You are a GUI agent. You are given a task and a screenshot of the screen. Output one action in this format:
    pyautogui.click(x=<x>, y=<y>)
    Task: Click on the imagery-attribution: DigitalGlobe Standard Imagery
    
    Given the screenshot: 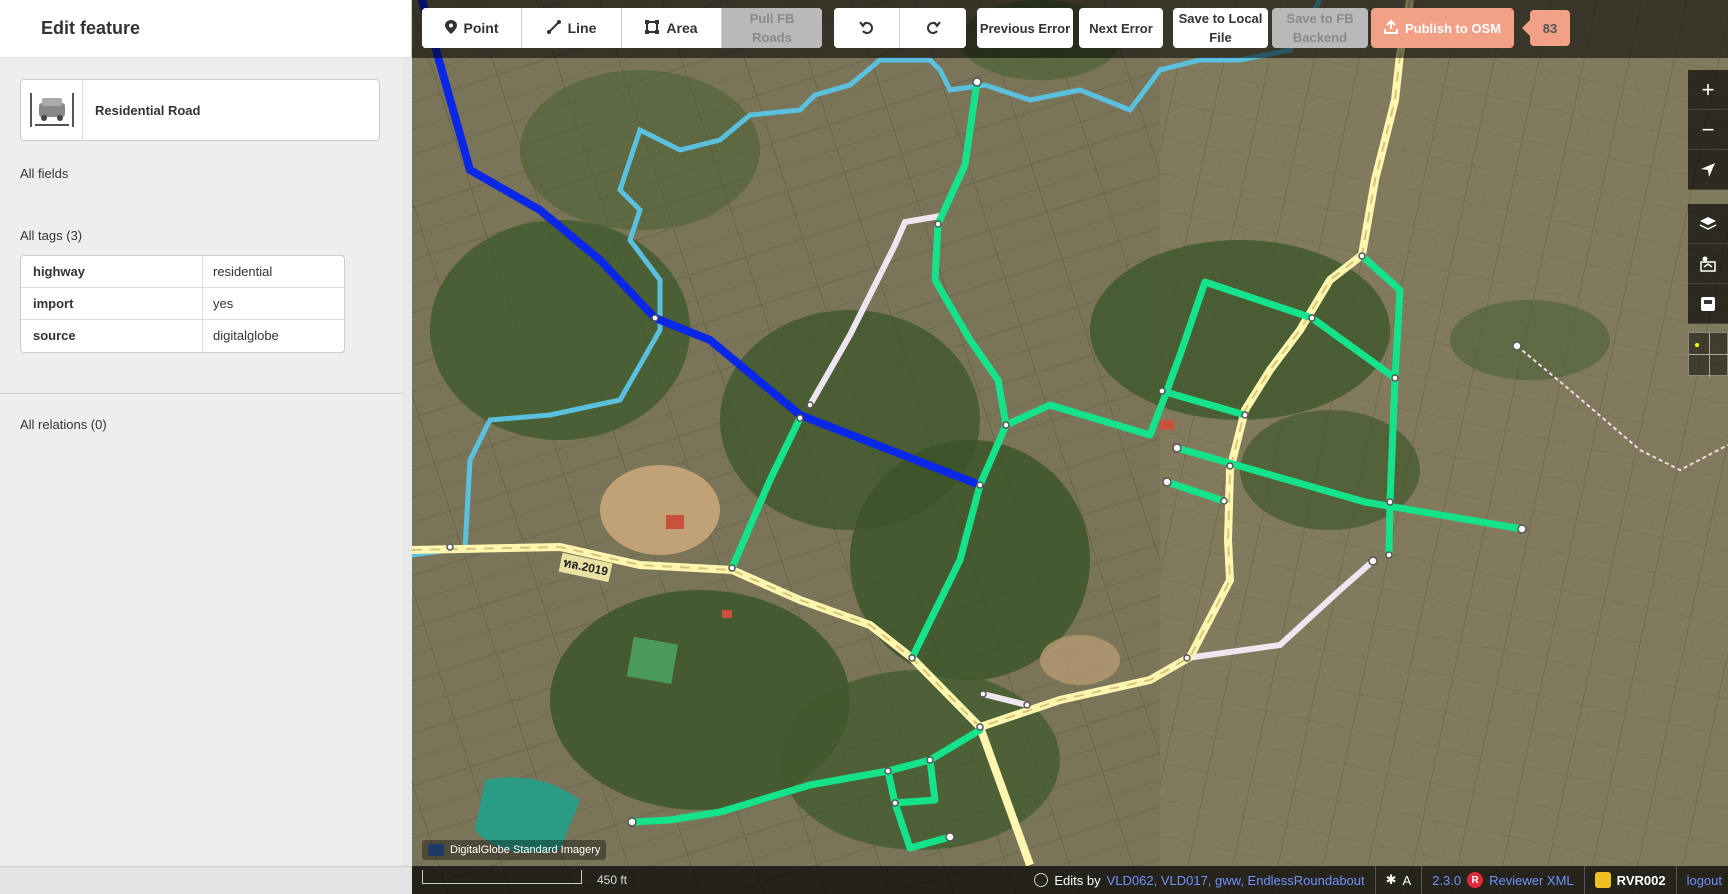 What is the action you would take?
    pyautogui.click(x=514, y=850)
    